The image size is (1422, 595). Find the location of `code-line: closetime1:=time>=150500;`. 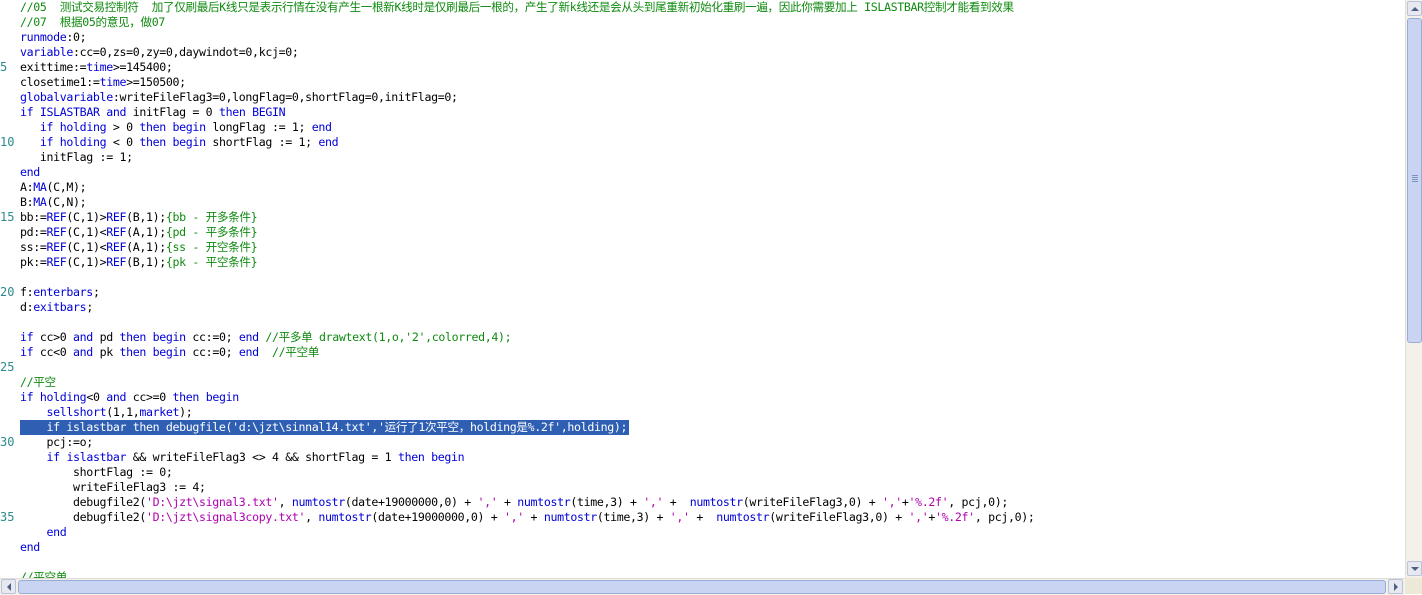

code-line: closetime1:=time>=150500; is located at coordinates (103, 82).